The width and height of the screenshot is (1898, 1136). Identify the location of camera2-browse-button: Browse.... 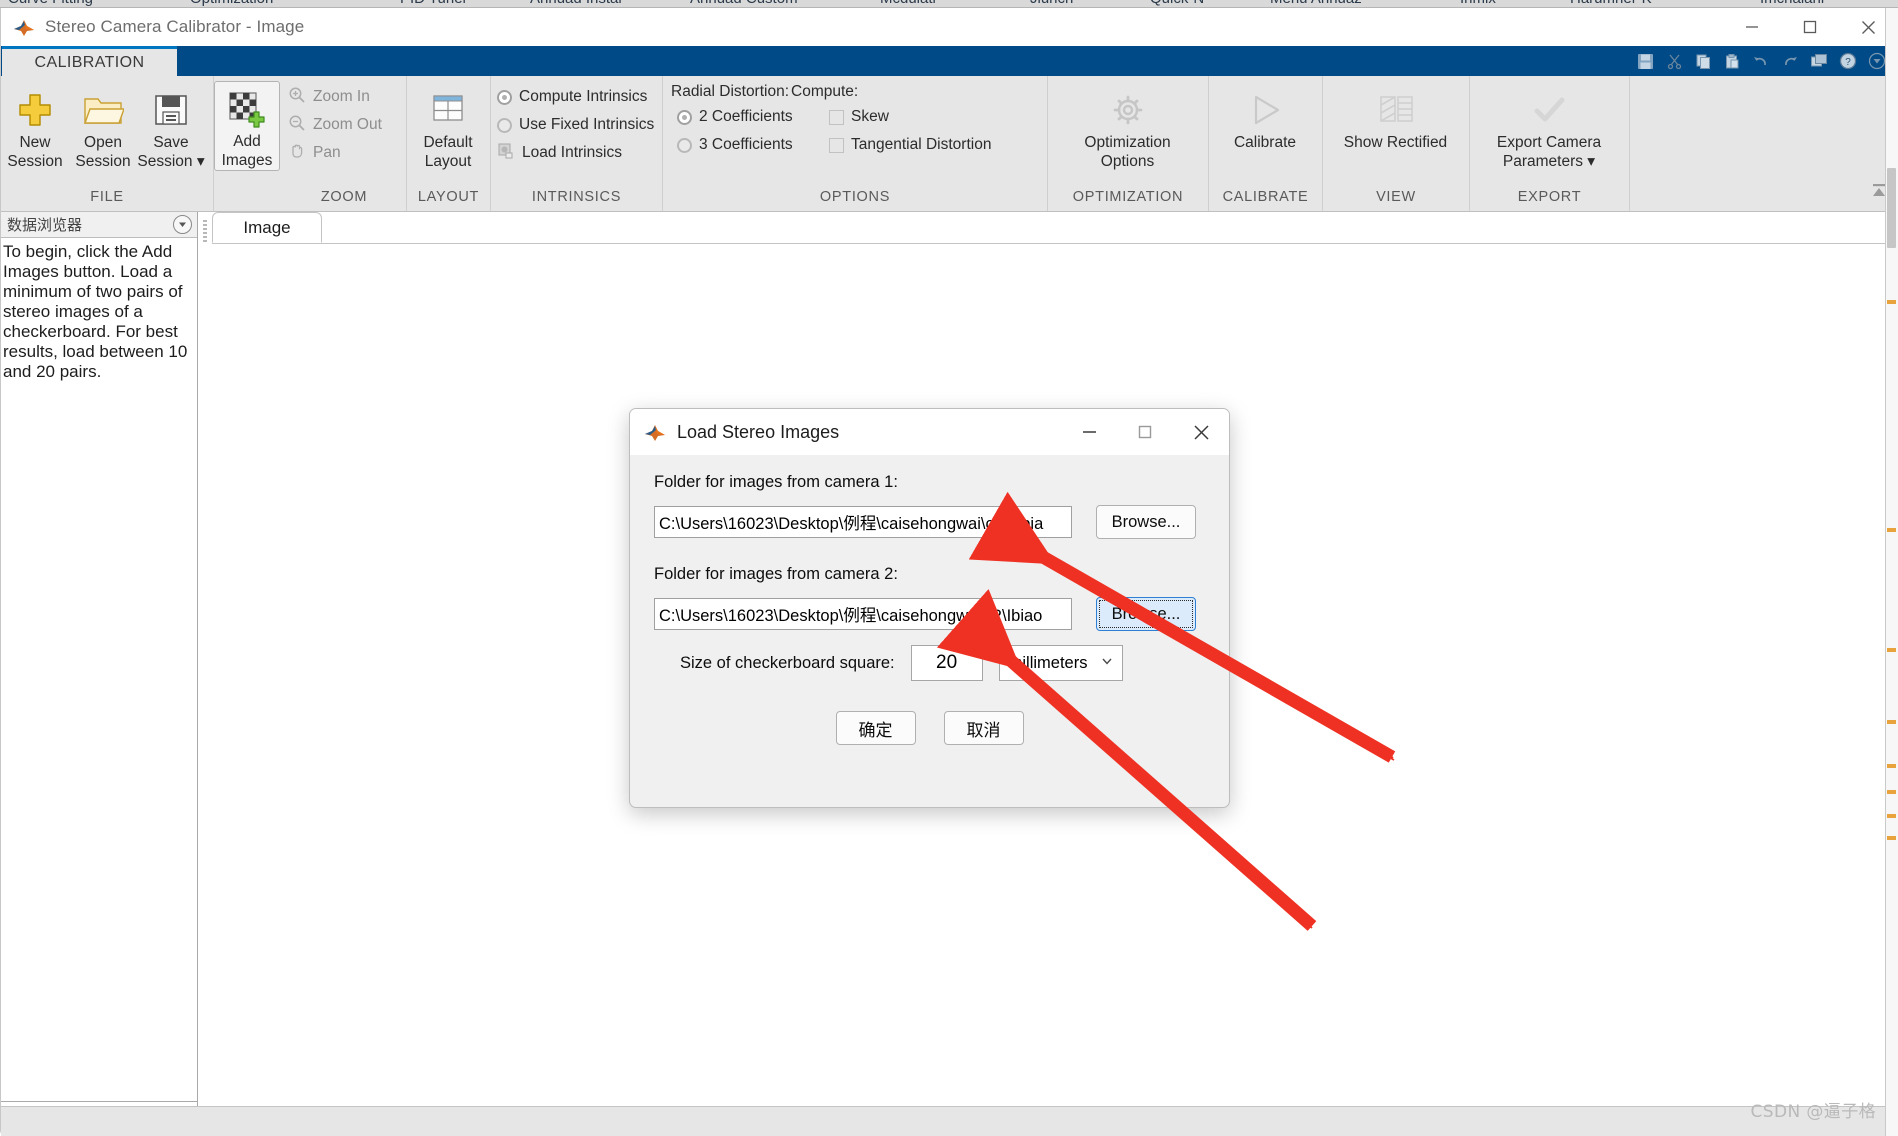
(1146, 614).